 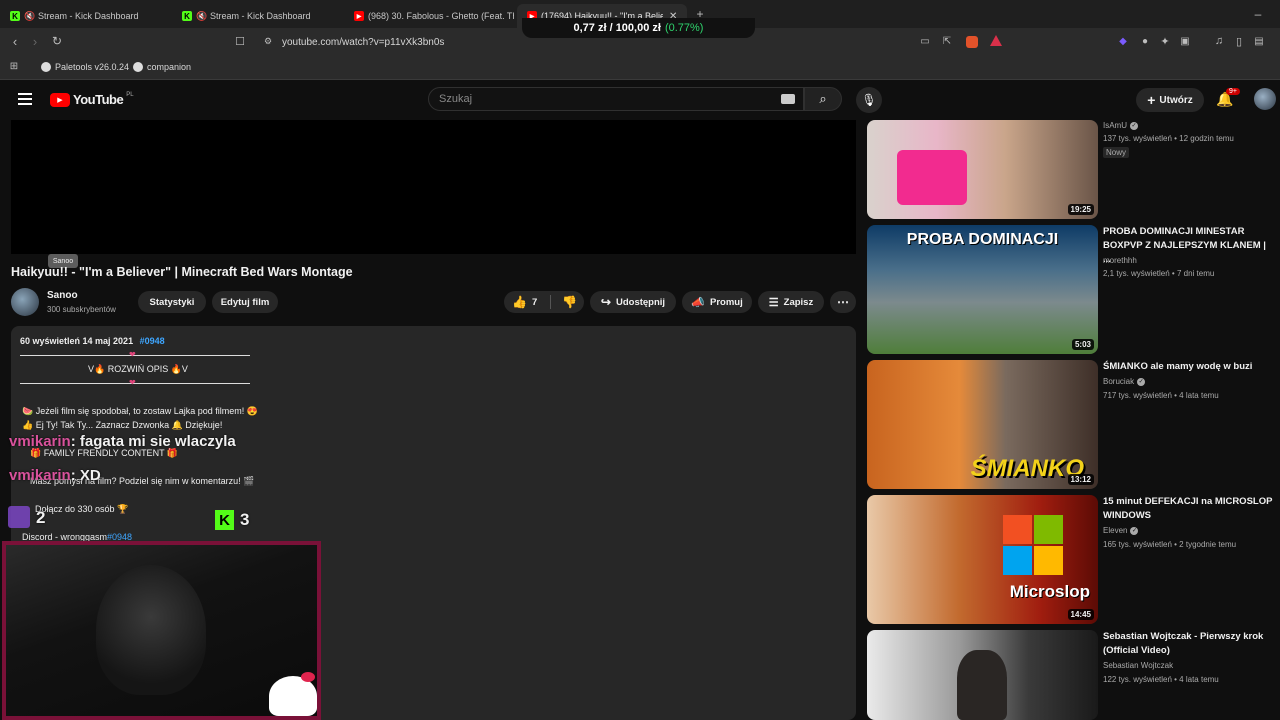 What do you see at coordinates (640, 302) in the screenshot?
I see `share-label: Udostępnij` at bounding box center [640, 302].